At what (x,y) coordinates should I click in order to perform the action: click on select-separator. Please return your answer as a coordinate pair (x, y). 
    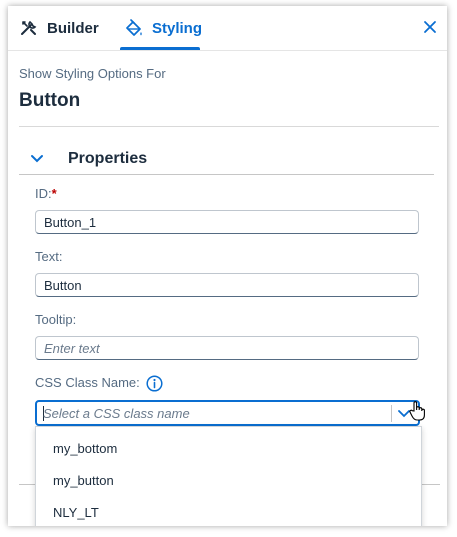
    Looking at the image, I should click on (391, 413).